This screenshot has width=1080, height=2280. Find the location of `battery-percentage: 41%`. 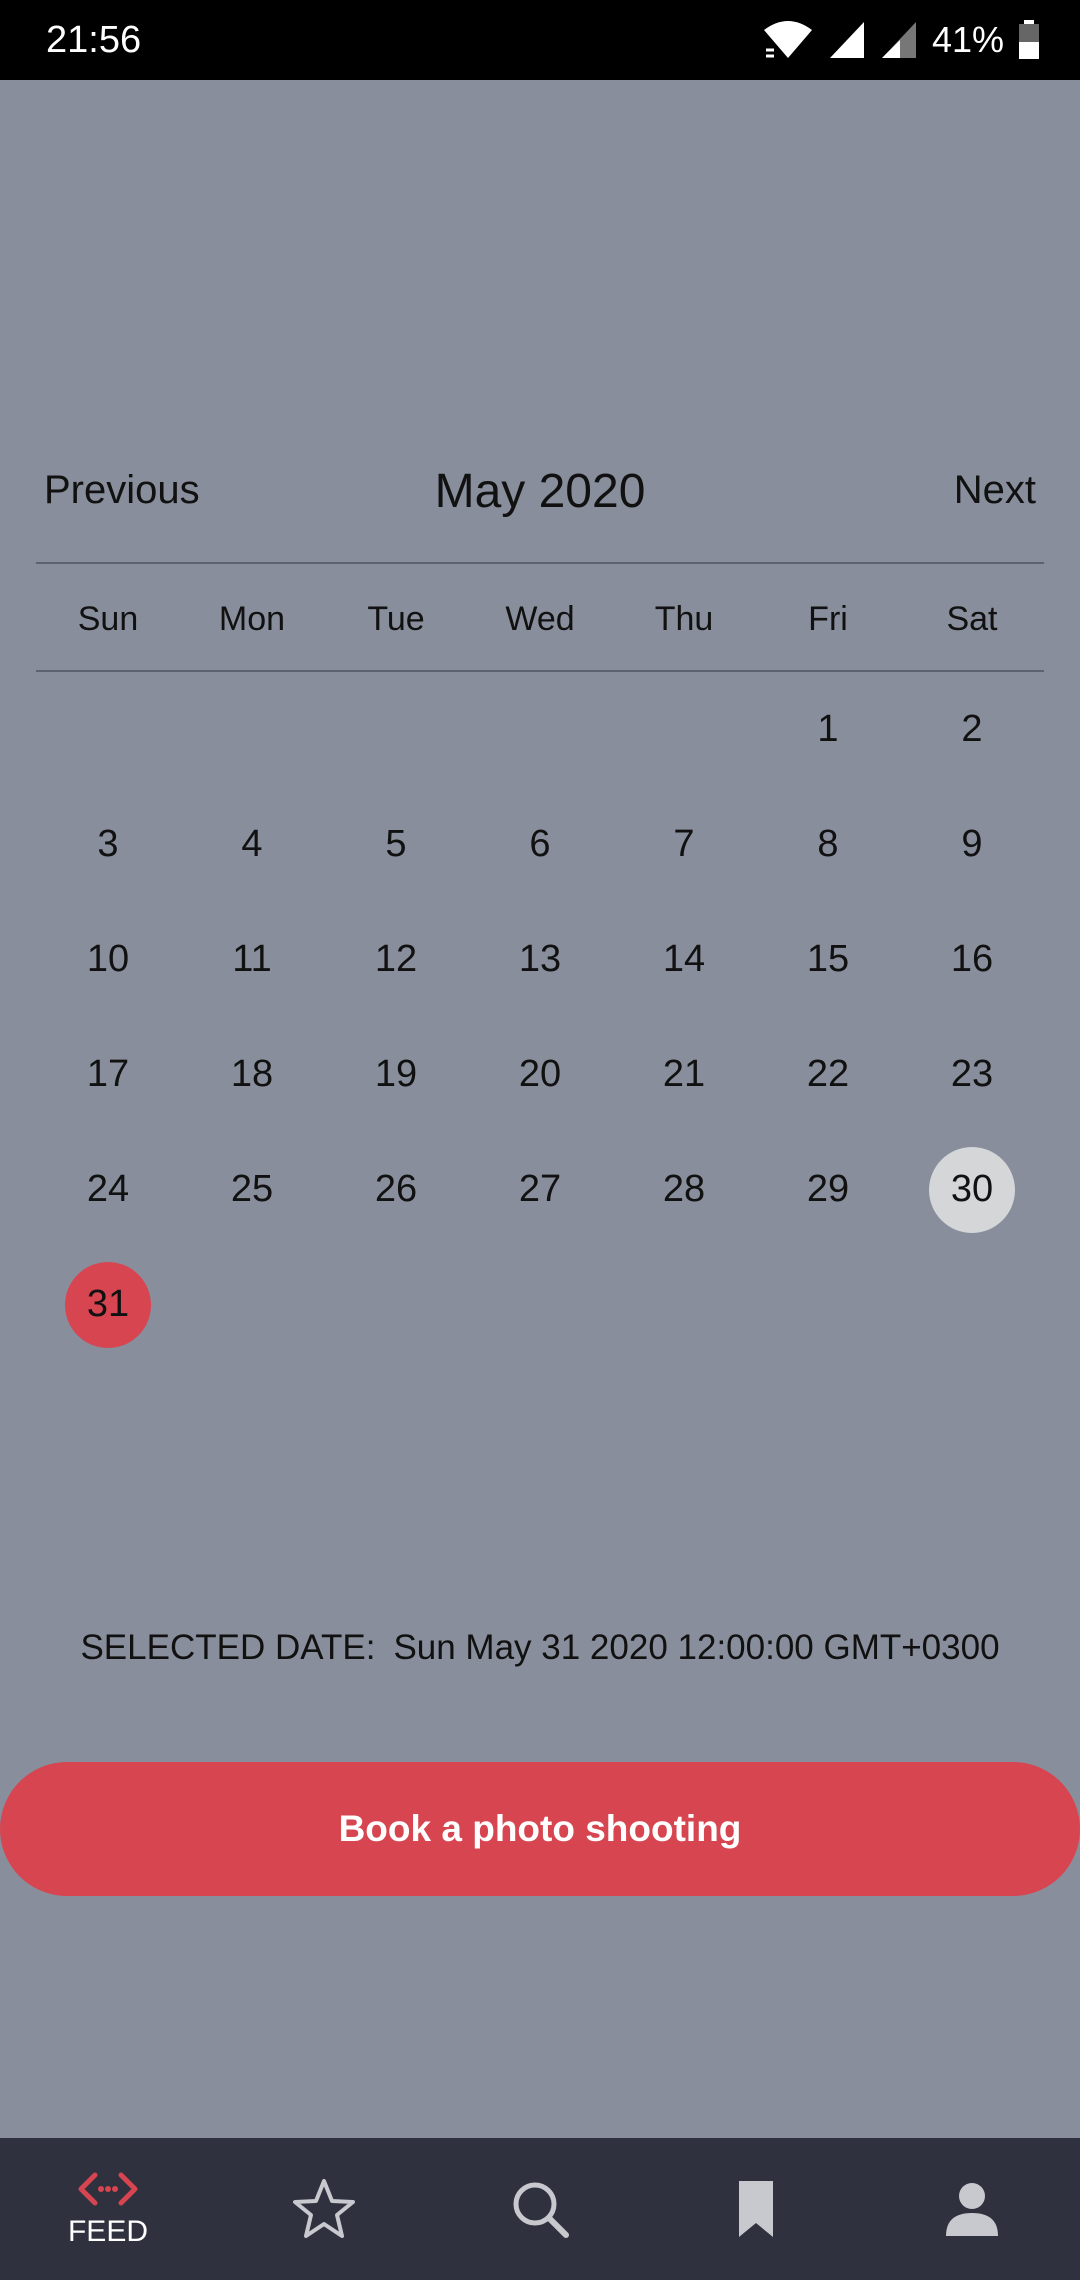

battery-percentage: 41% is located at coordinates (967, 39).